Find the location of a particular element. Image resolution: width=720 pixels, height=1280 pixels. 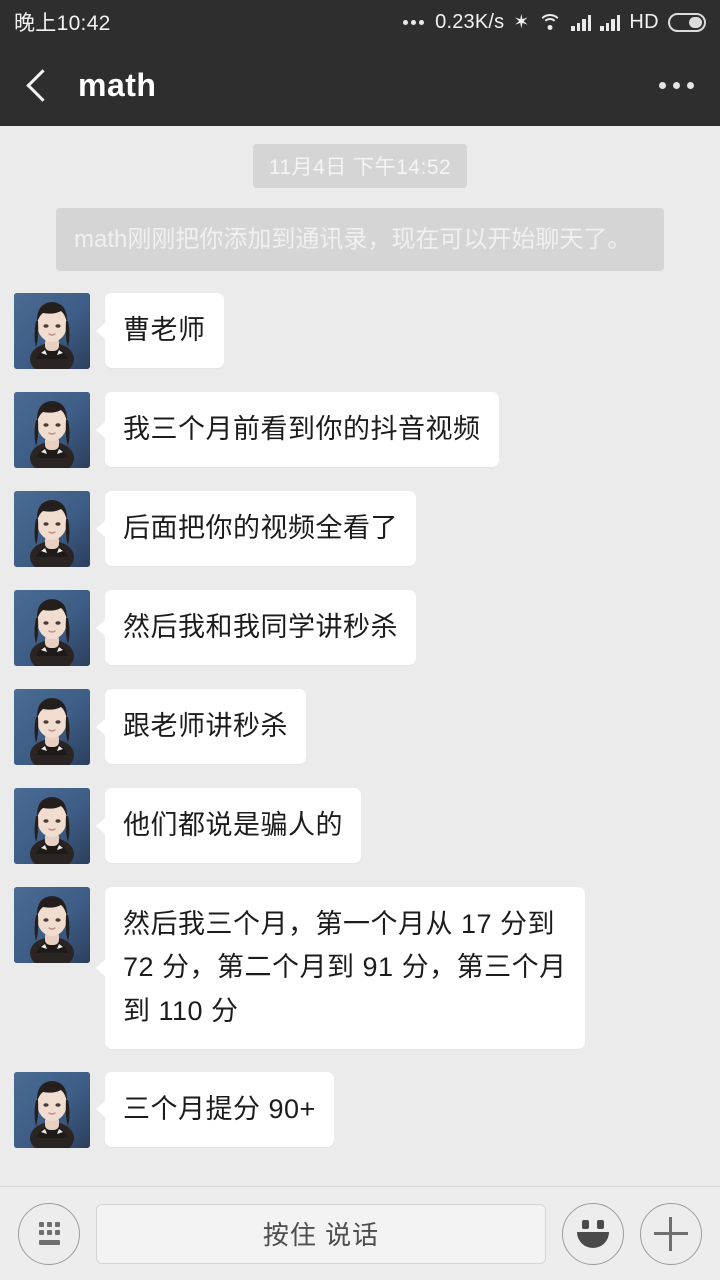

date-divider-row: 11月4日 下午14:52 is located at coordinates (360, 166).